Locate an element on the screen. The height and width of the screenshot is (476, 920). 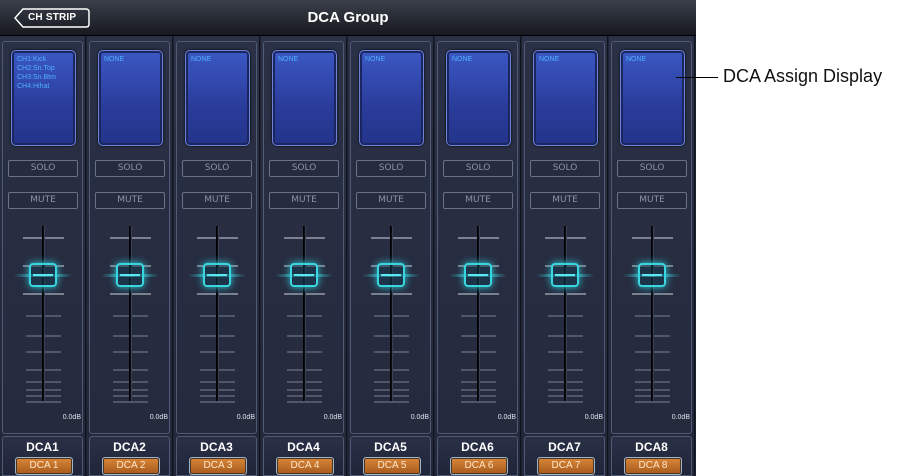
strip-name: DCA6 is located at coordinates (477, 447).